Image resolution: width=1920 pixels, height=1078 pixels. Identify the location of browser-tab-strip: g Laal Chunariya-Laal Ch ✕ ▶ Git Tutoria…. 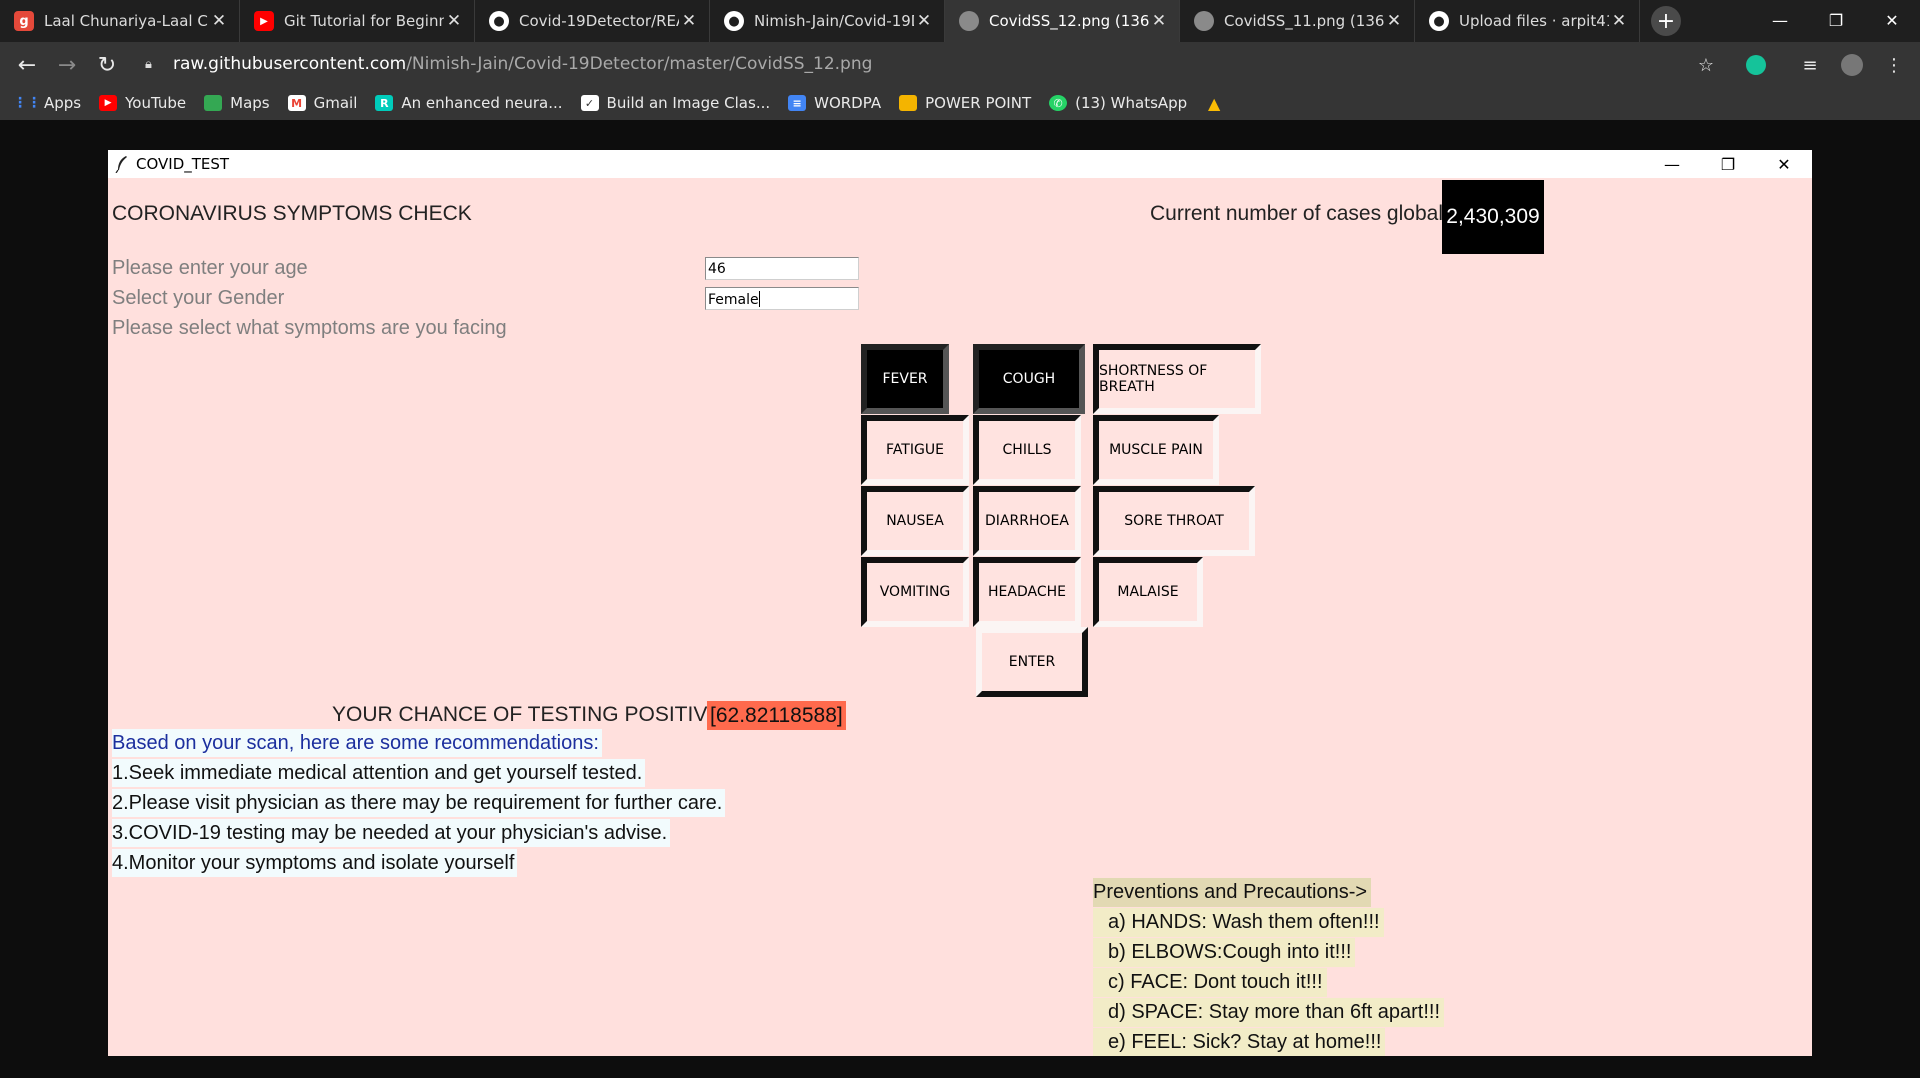
(960, 21).